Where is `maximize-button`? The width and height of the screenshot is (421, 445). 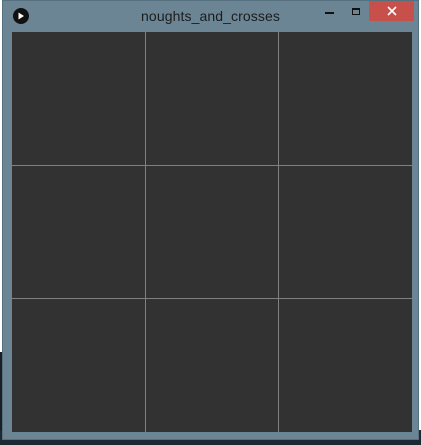 maximize-button is located at coordinates (356, 11).